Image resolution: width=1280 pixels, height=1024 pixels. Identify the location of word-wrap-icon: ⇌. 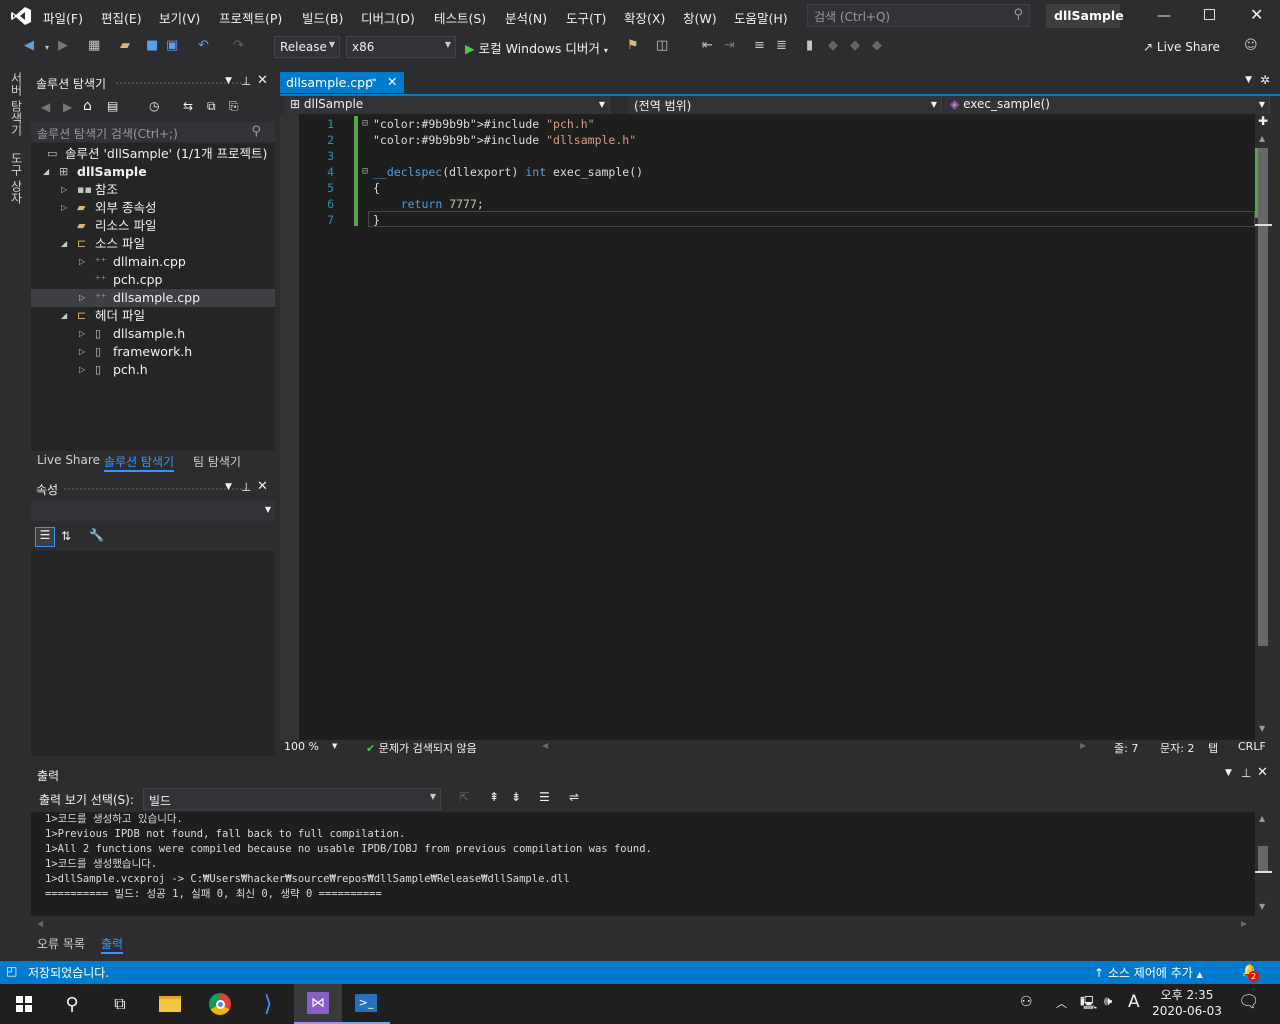
(574, 797).